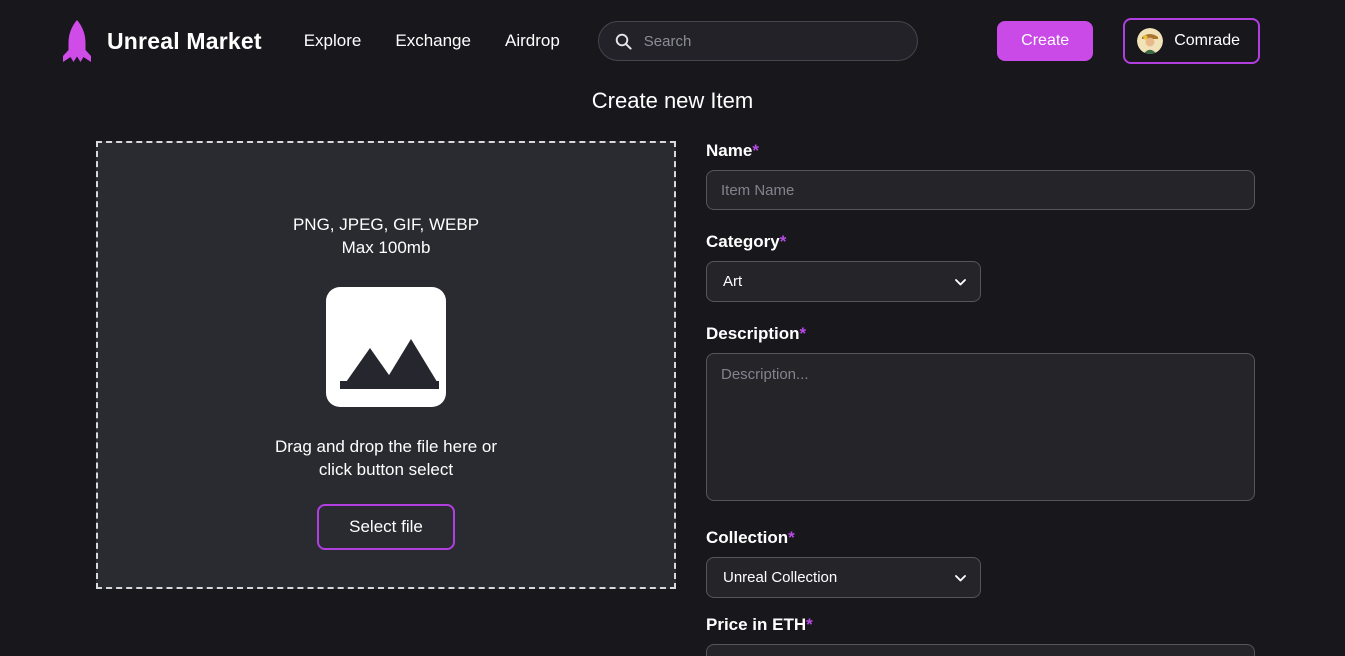 Image resolution: width=1345 pixels, height=656 pixels. I want to click on name-input, so click(980, 190).